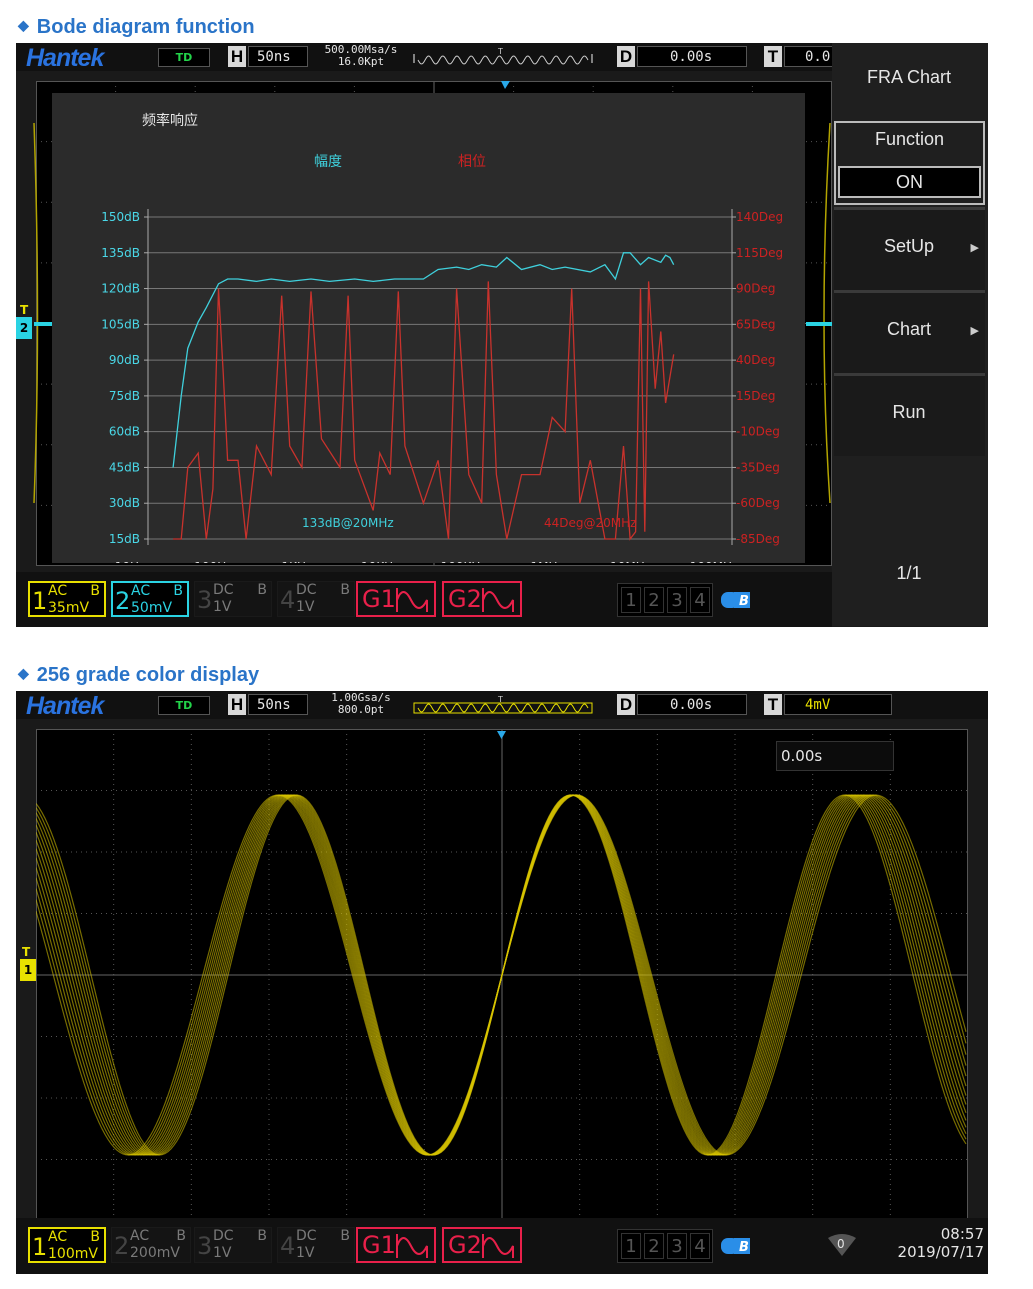  I want to click on clock-time: 08:57, so click(962, 1234).